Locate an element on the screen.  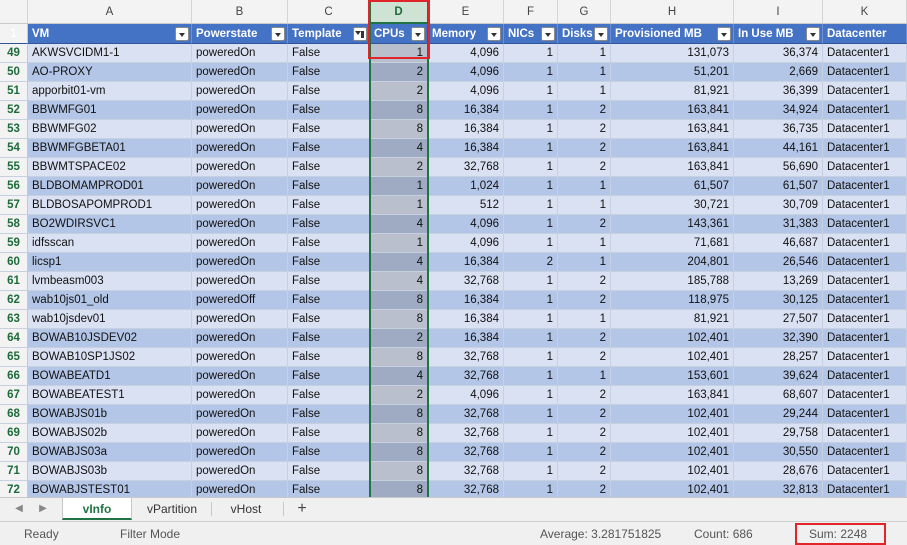
cell-provisioned-mb: 30,721 is located at coordinates (672, 205).